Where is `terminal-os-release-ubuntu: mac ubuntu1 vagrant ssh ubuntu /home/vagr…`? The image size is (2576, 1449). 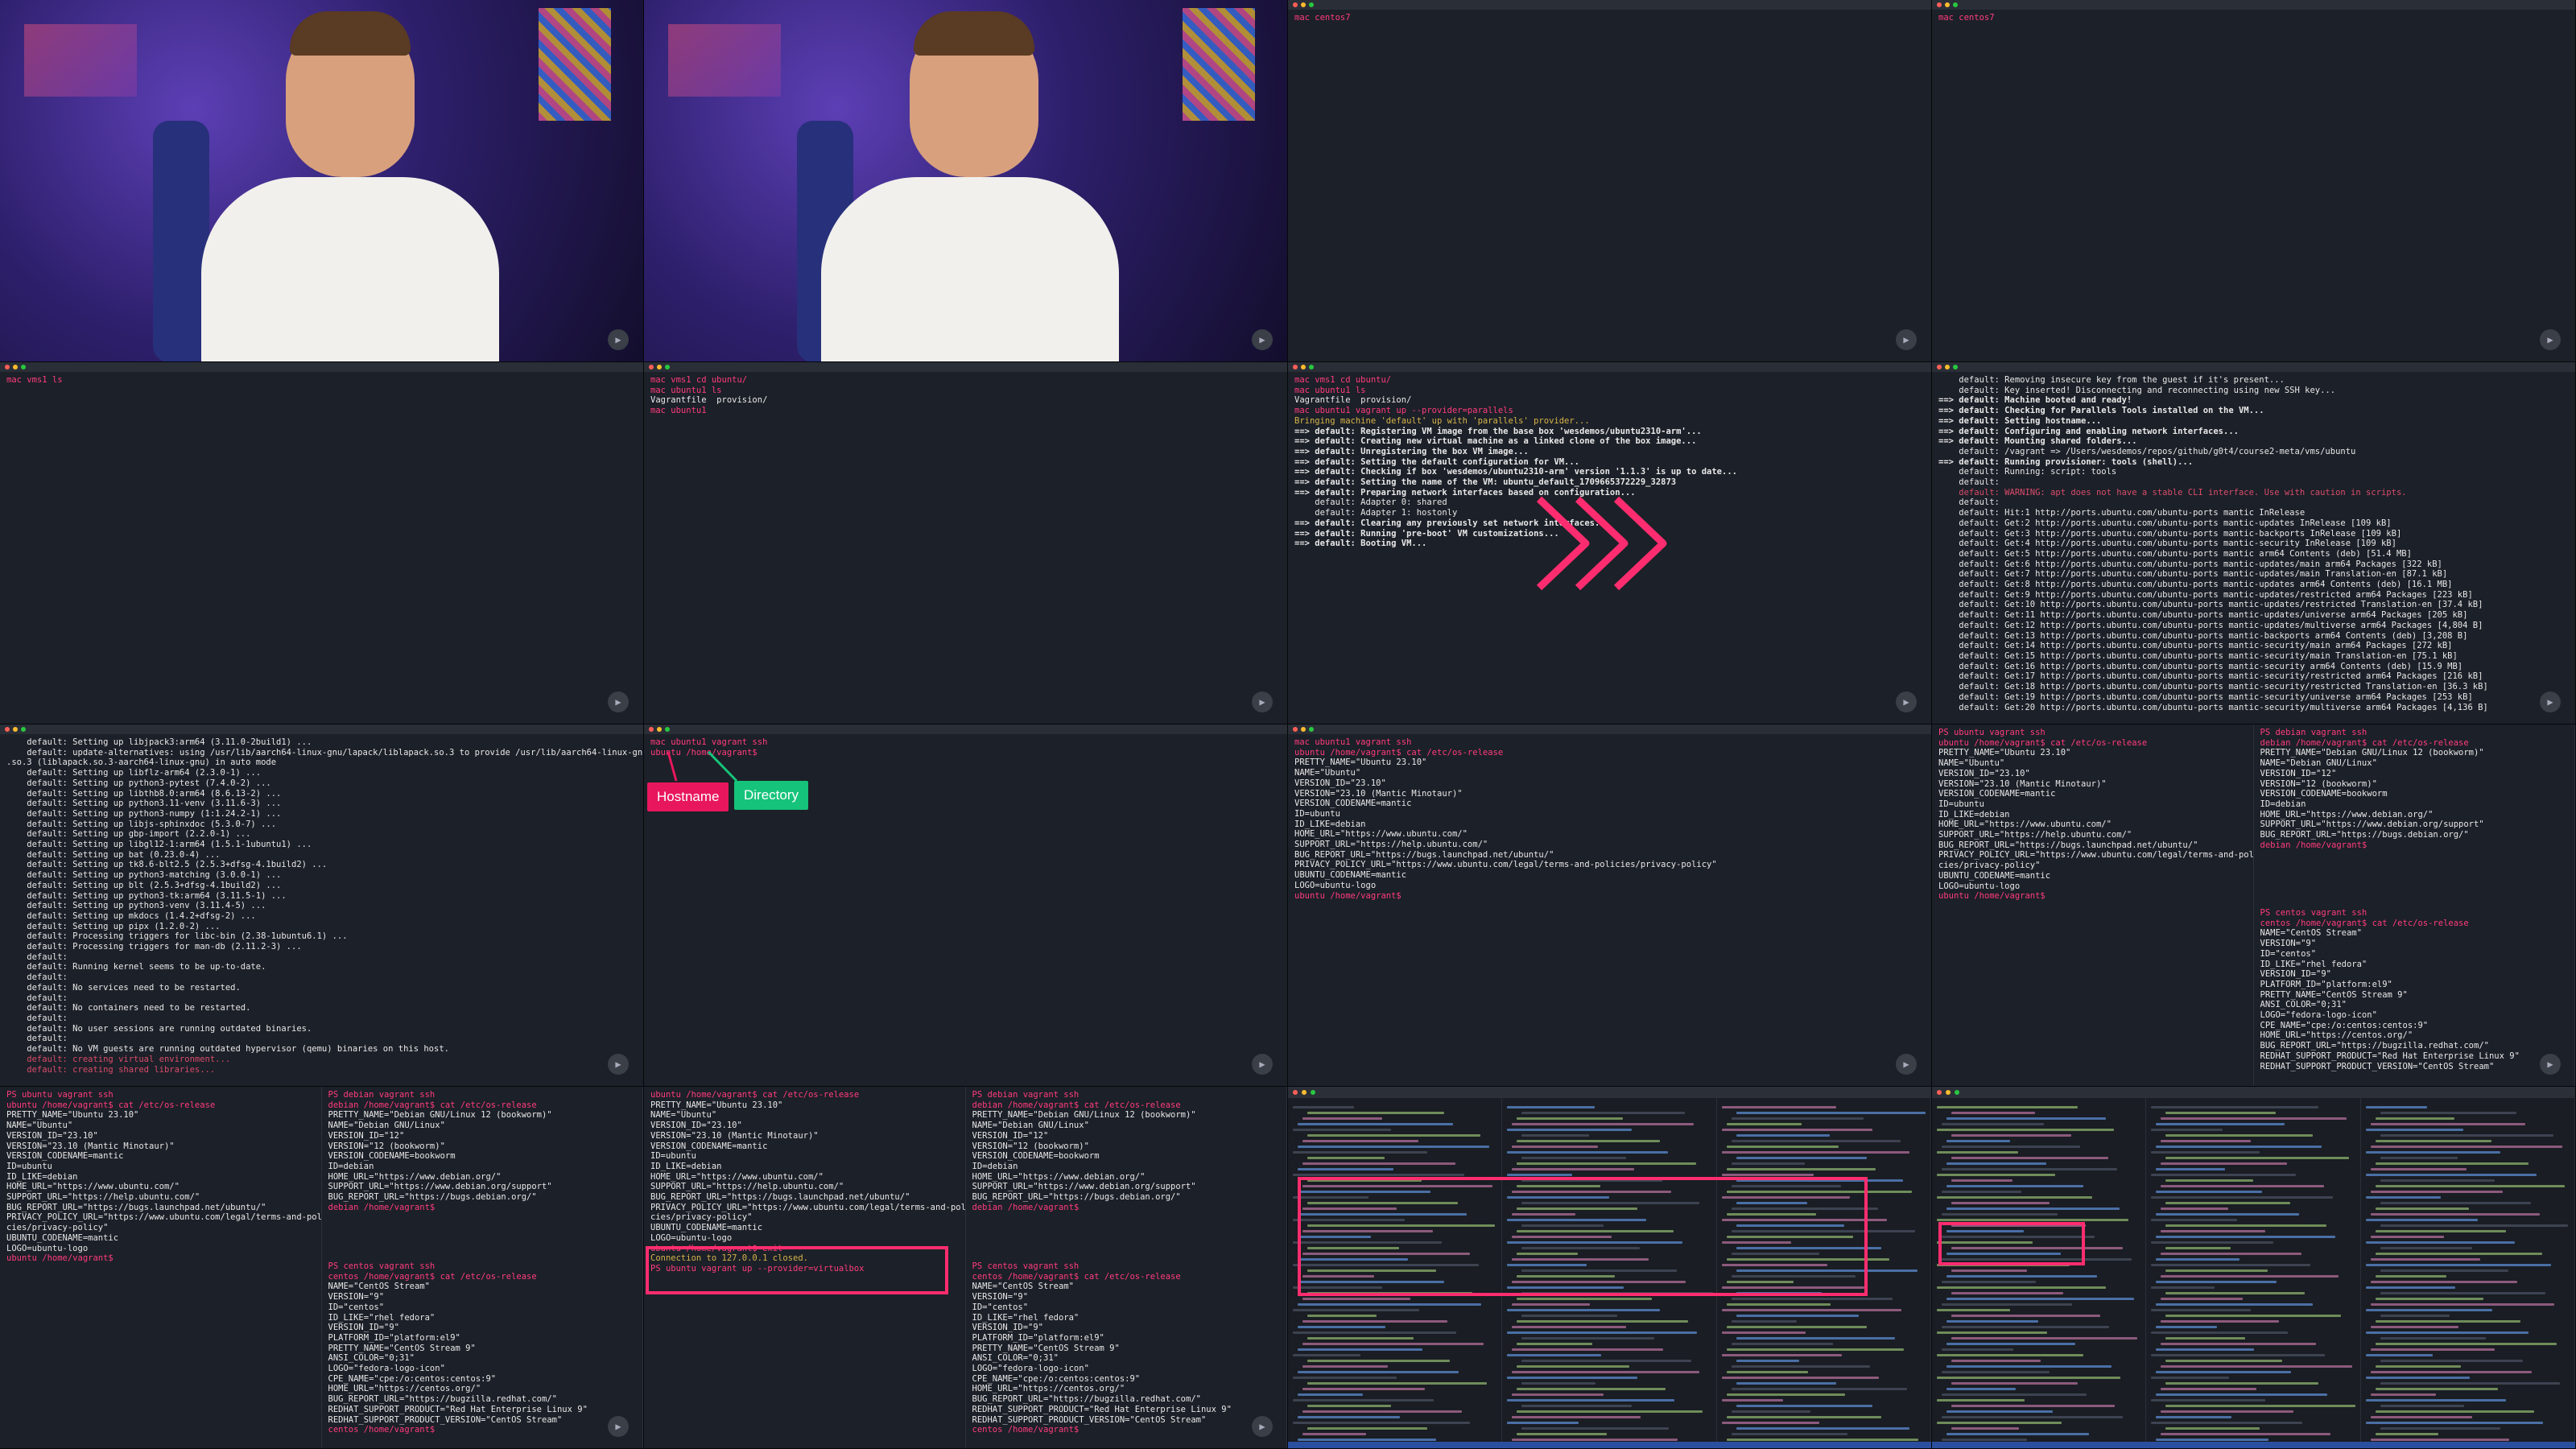
terminal-os-release-ubuntu: mac ubuntu1 vagrant ssh ubuntu /home/vagr… is located at coordinates (1610, 905).